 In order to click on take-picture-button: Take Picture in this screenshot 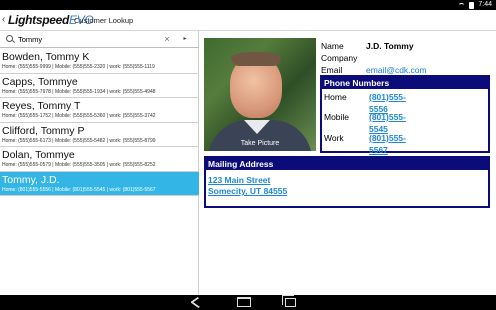, I will do `click(260, 143)`.